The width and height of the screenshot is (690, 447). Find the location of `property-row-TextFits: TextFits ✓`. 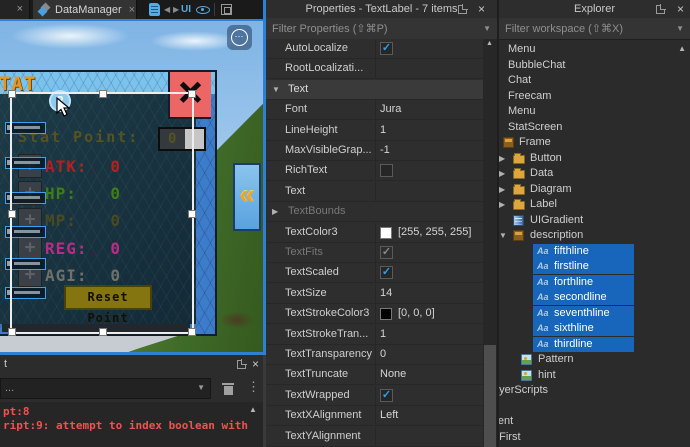

property-row-TextFits: TextFits ✓ is located at coordinates (374, 253).